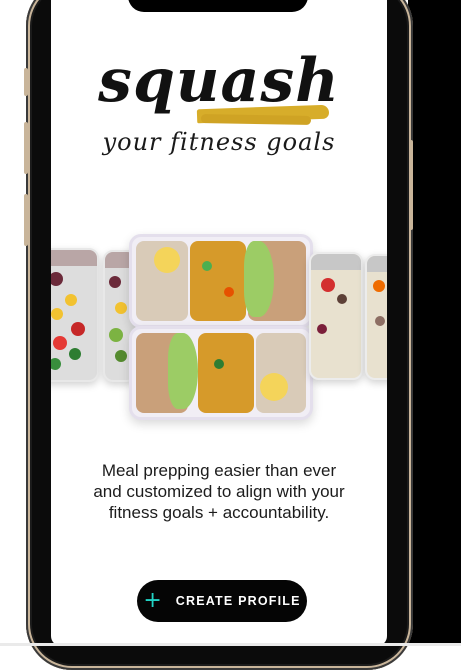 This screenshot has height=670, width=461. What do you see at coordinates (238, 601) in the screenshot?
I see `create-profile-label: CREATE PROFILE` at bounding box center [238, 601].